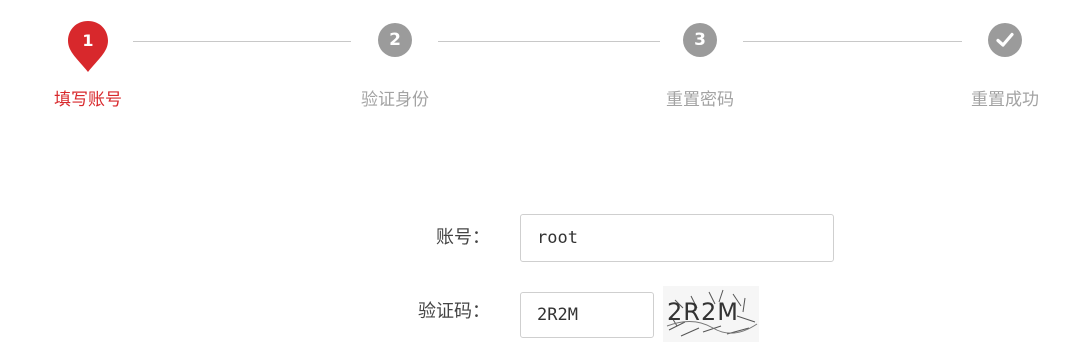  What do you see at coordinates (463, 237) in the screenshot?
I see `account-label: 账号：` at bounding box center [463, 237].